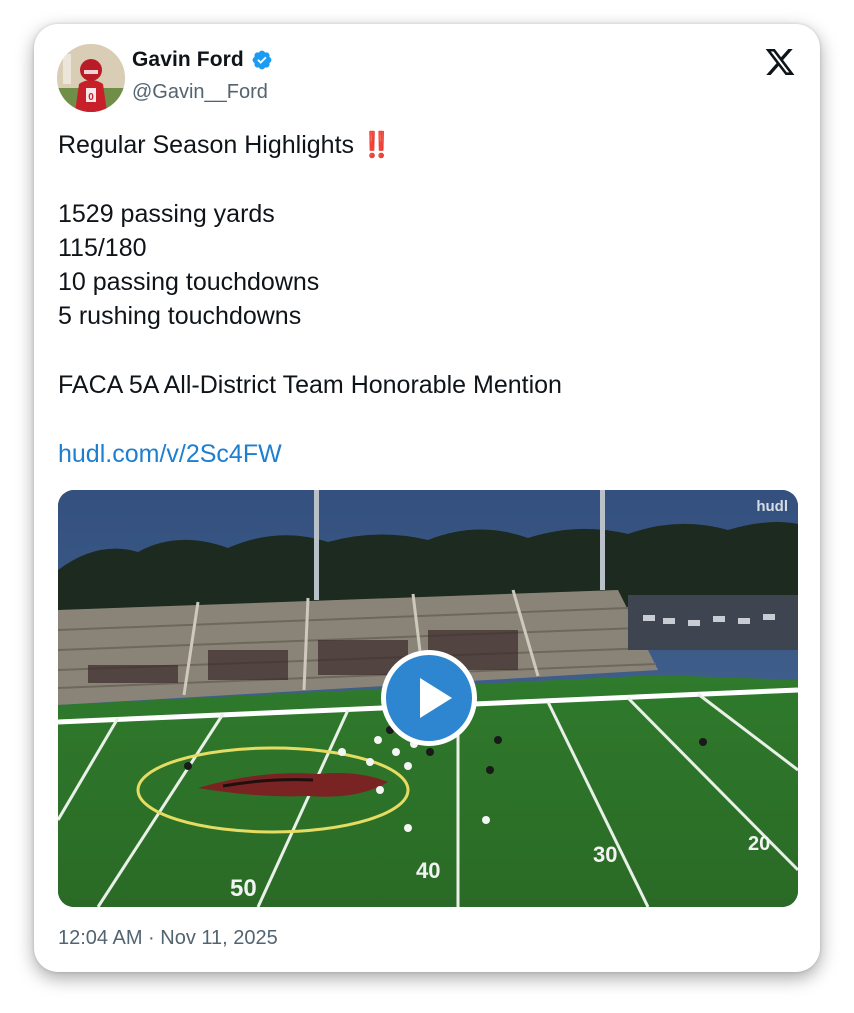 Image resolution: width=854 pixels, height=1013 pixels. I want to click on stat-line: 5 rushing touchdowns, so click(180, 316).